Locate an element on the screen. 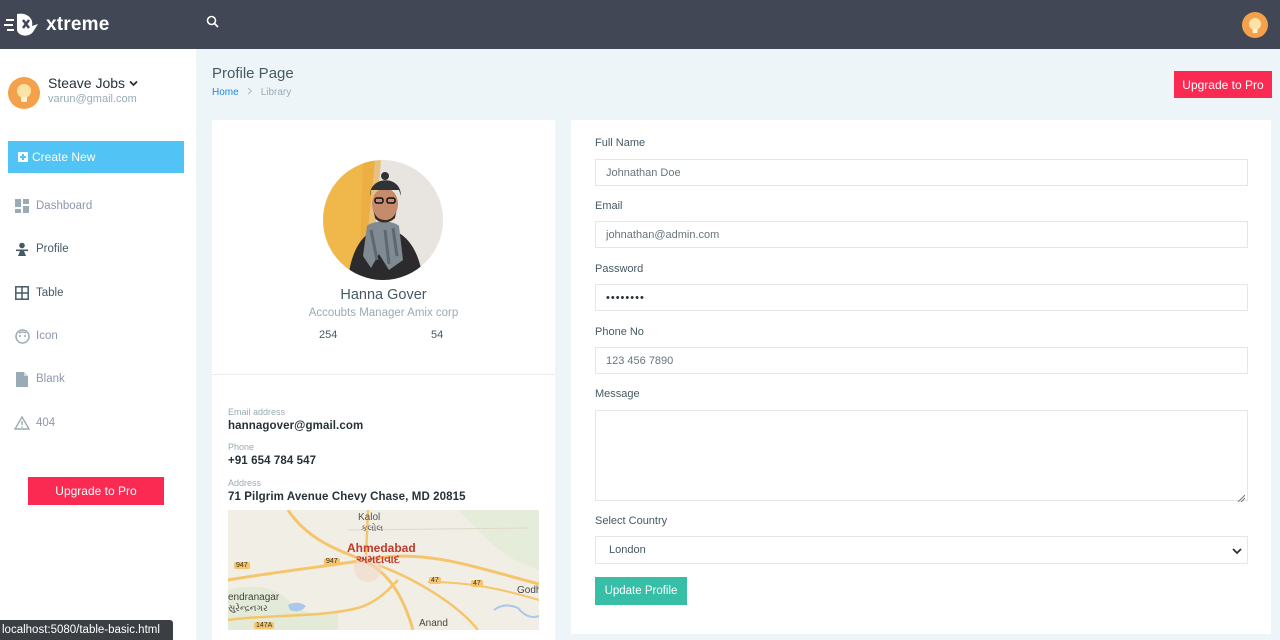 This screenshot has width=1280, height=640. table-icon is located at coordinates (22, 293).